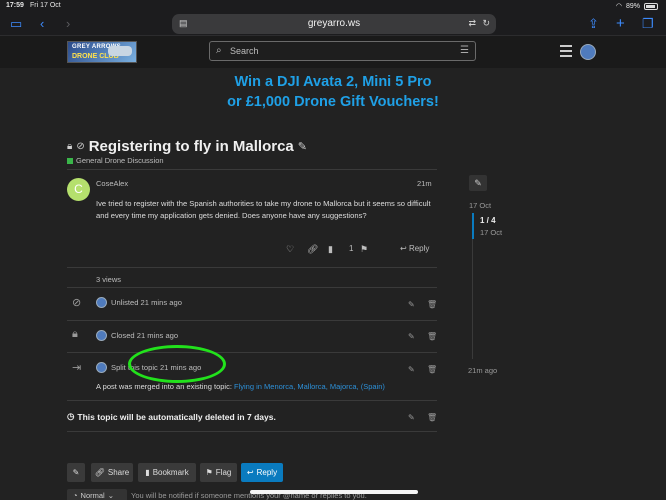 This screenshot has height=500, width=666. I want to click on wifi-icon: ◠, so click(618, 6).